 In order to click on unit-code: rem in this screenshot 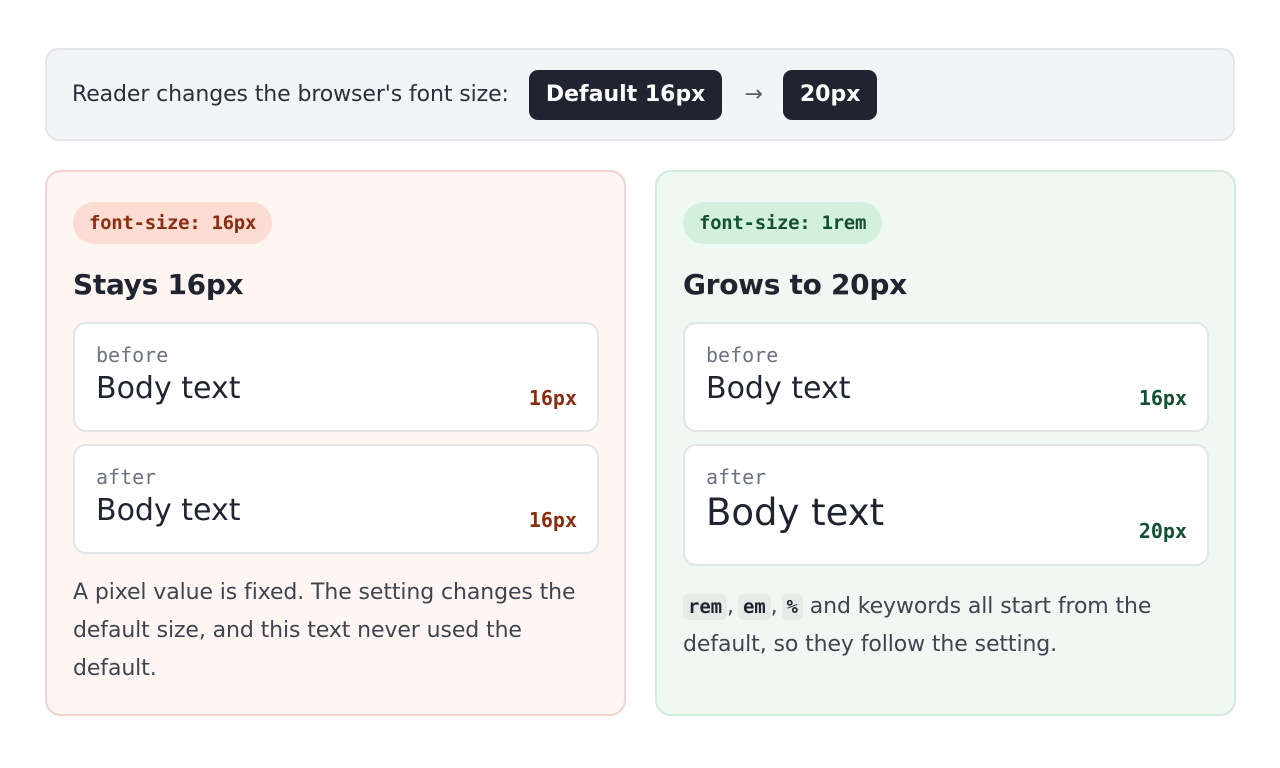, I will do `click(705, 607)`.